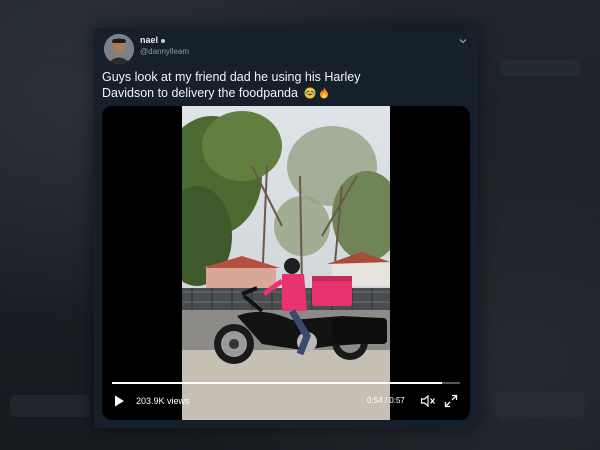 The image size is (600, 450). I want to click on display-name-text: nael, so click(149, 40).